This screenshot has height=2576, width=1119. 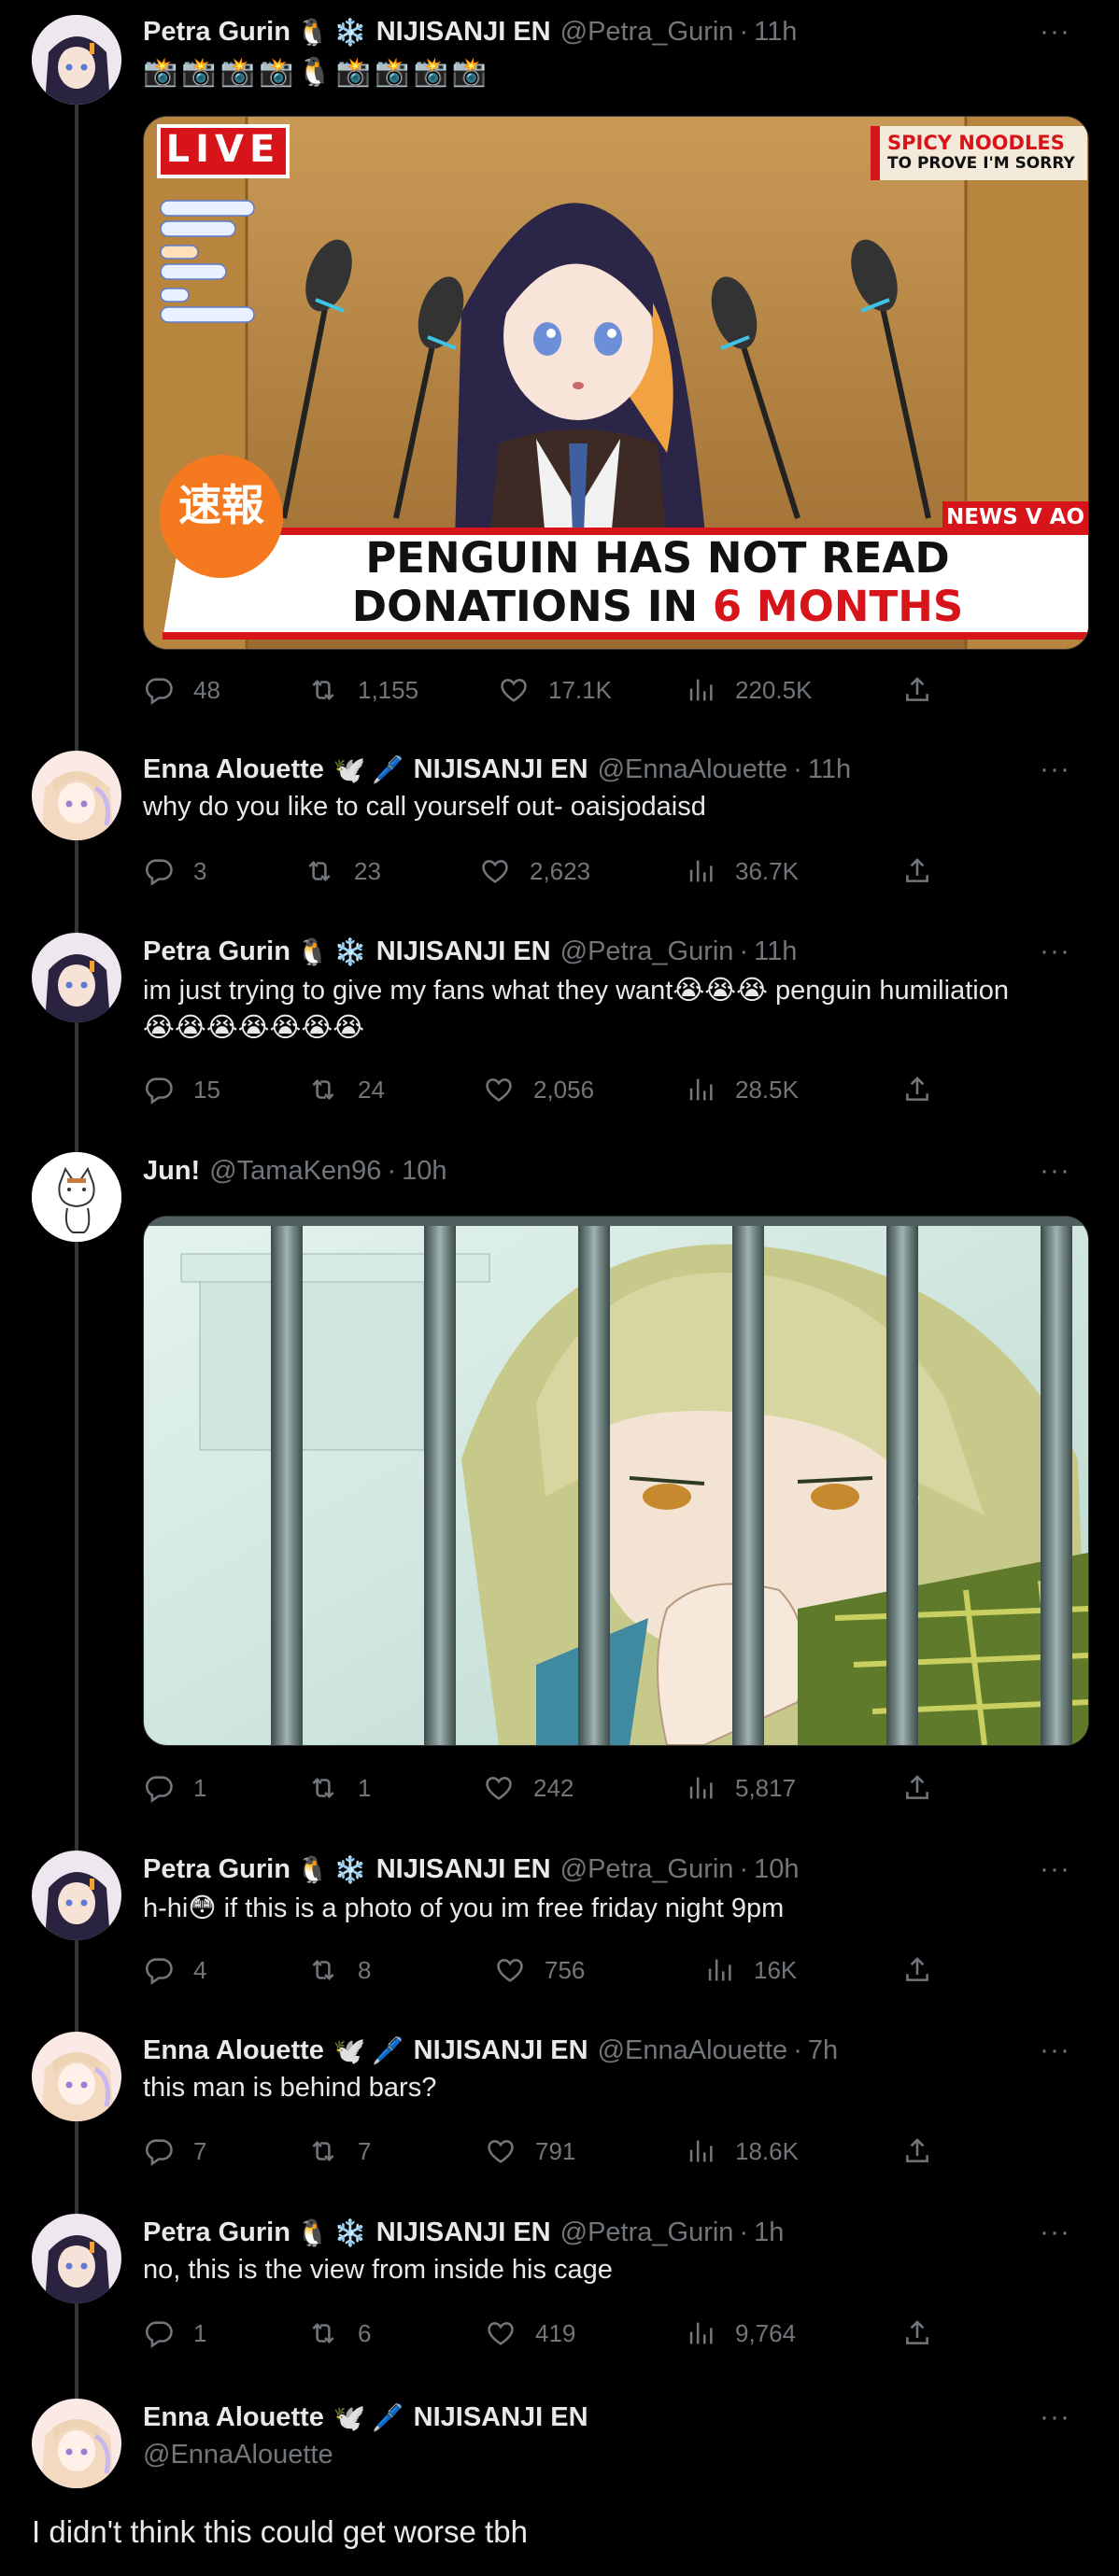 I want to click on reply-count: 7, so click(x=200, y=2150).